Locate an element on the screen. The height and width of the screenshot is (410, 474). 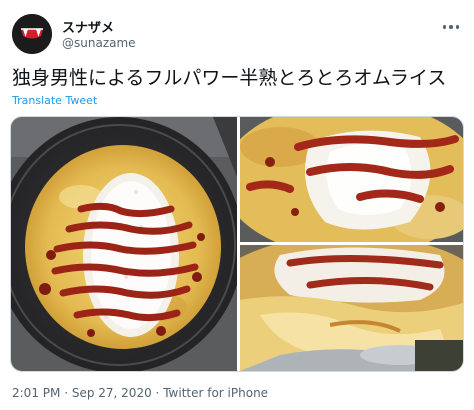
tweet-text: 独身男性によるフルパワー半熟とろとろオムライス is located at coordinates (229, 78).